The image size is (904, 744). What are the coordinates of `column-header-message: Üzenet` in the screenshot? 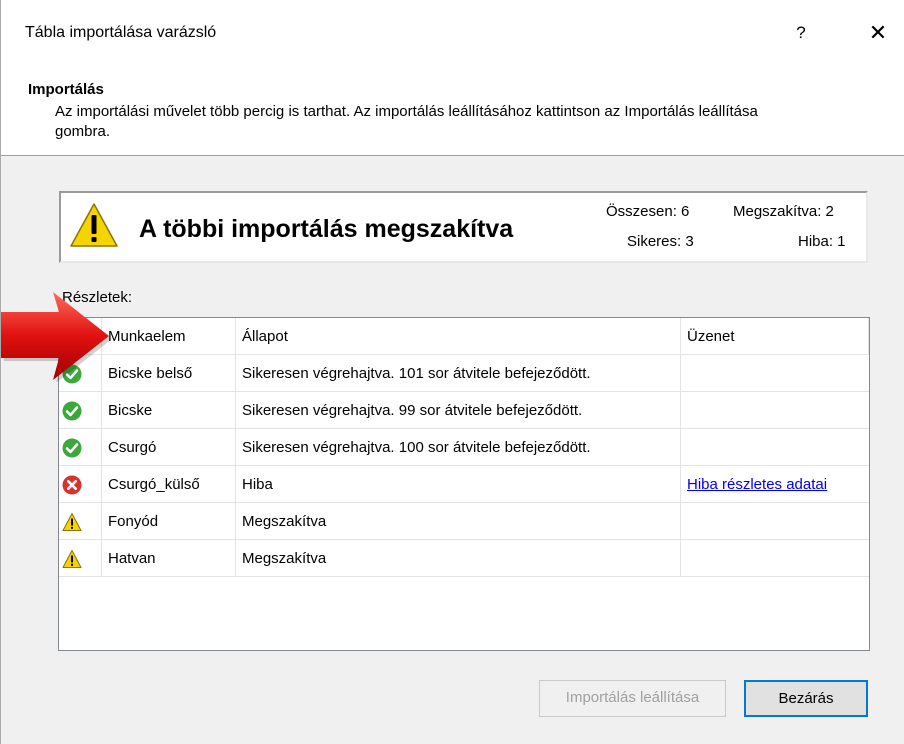 It's located at (775, 336).